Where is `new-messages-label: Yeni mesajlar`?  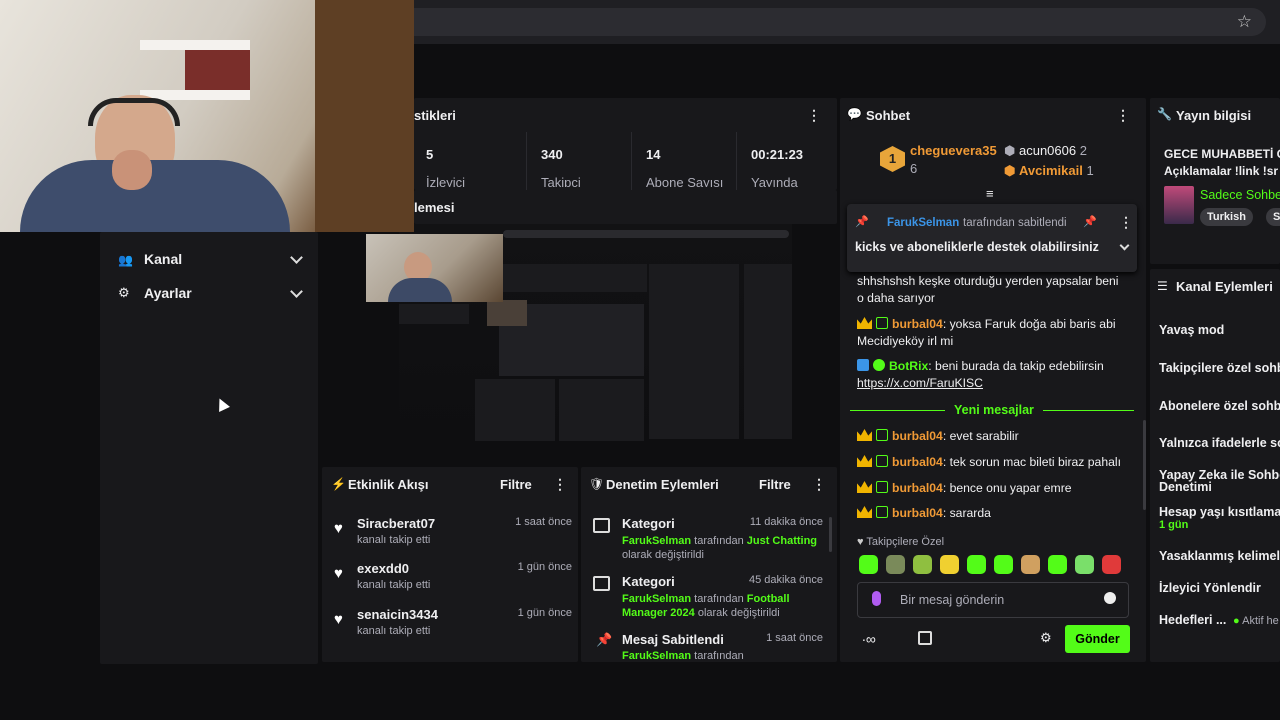 new-messages-label: Yeni mesajlar is located at coordinates (994, 410).